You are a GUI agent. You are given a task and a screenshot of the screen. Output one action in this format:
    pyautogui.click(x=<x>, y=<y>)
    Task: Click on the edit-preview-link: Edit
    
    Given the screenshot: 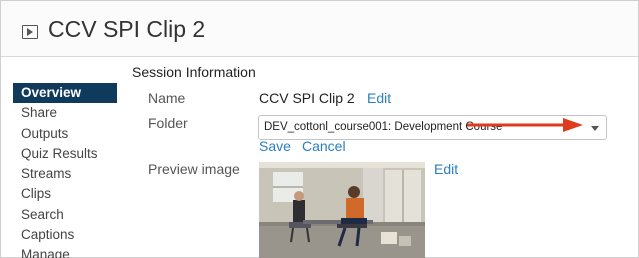 What is the action you would take?
    pyautogui.click(x=446, y=169)
    